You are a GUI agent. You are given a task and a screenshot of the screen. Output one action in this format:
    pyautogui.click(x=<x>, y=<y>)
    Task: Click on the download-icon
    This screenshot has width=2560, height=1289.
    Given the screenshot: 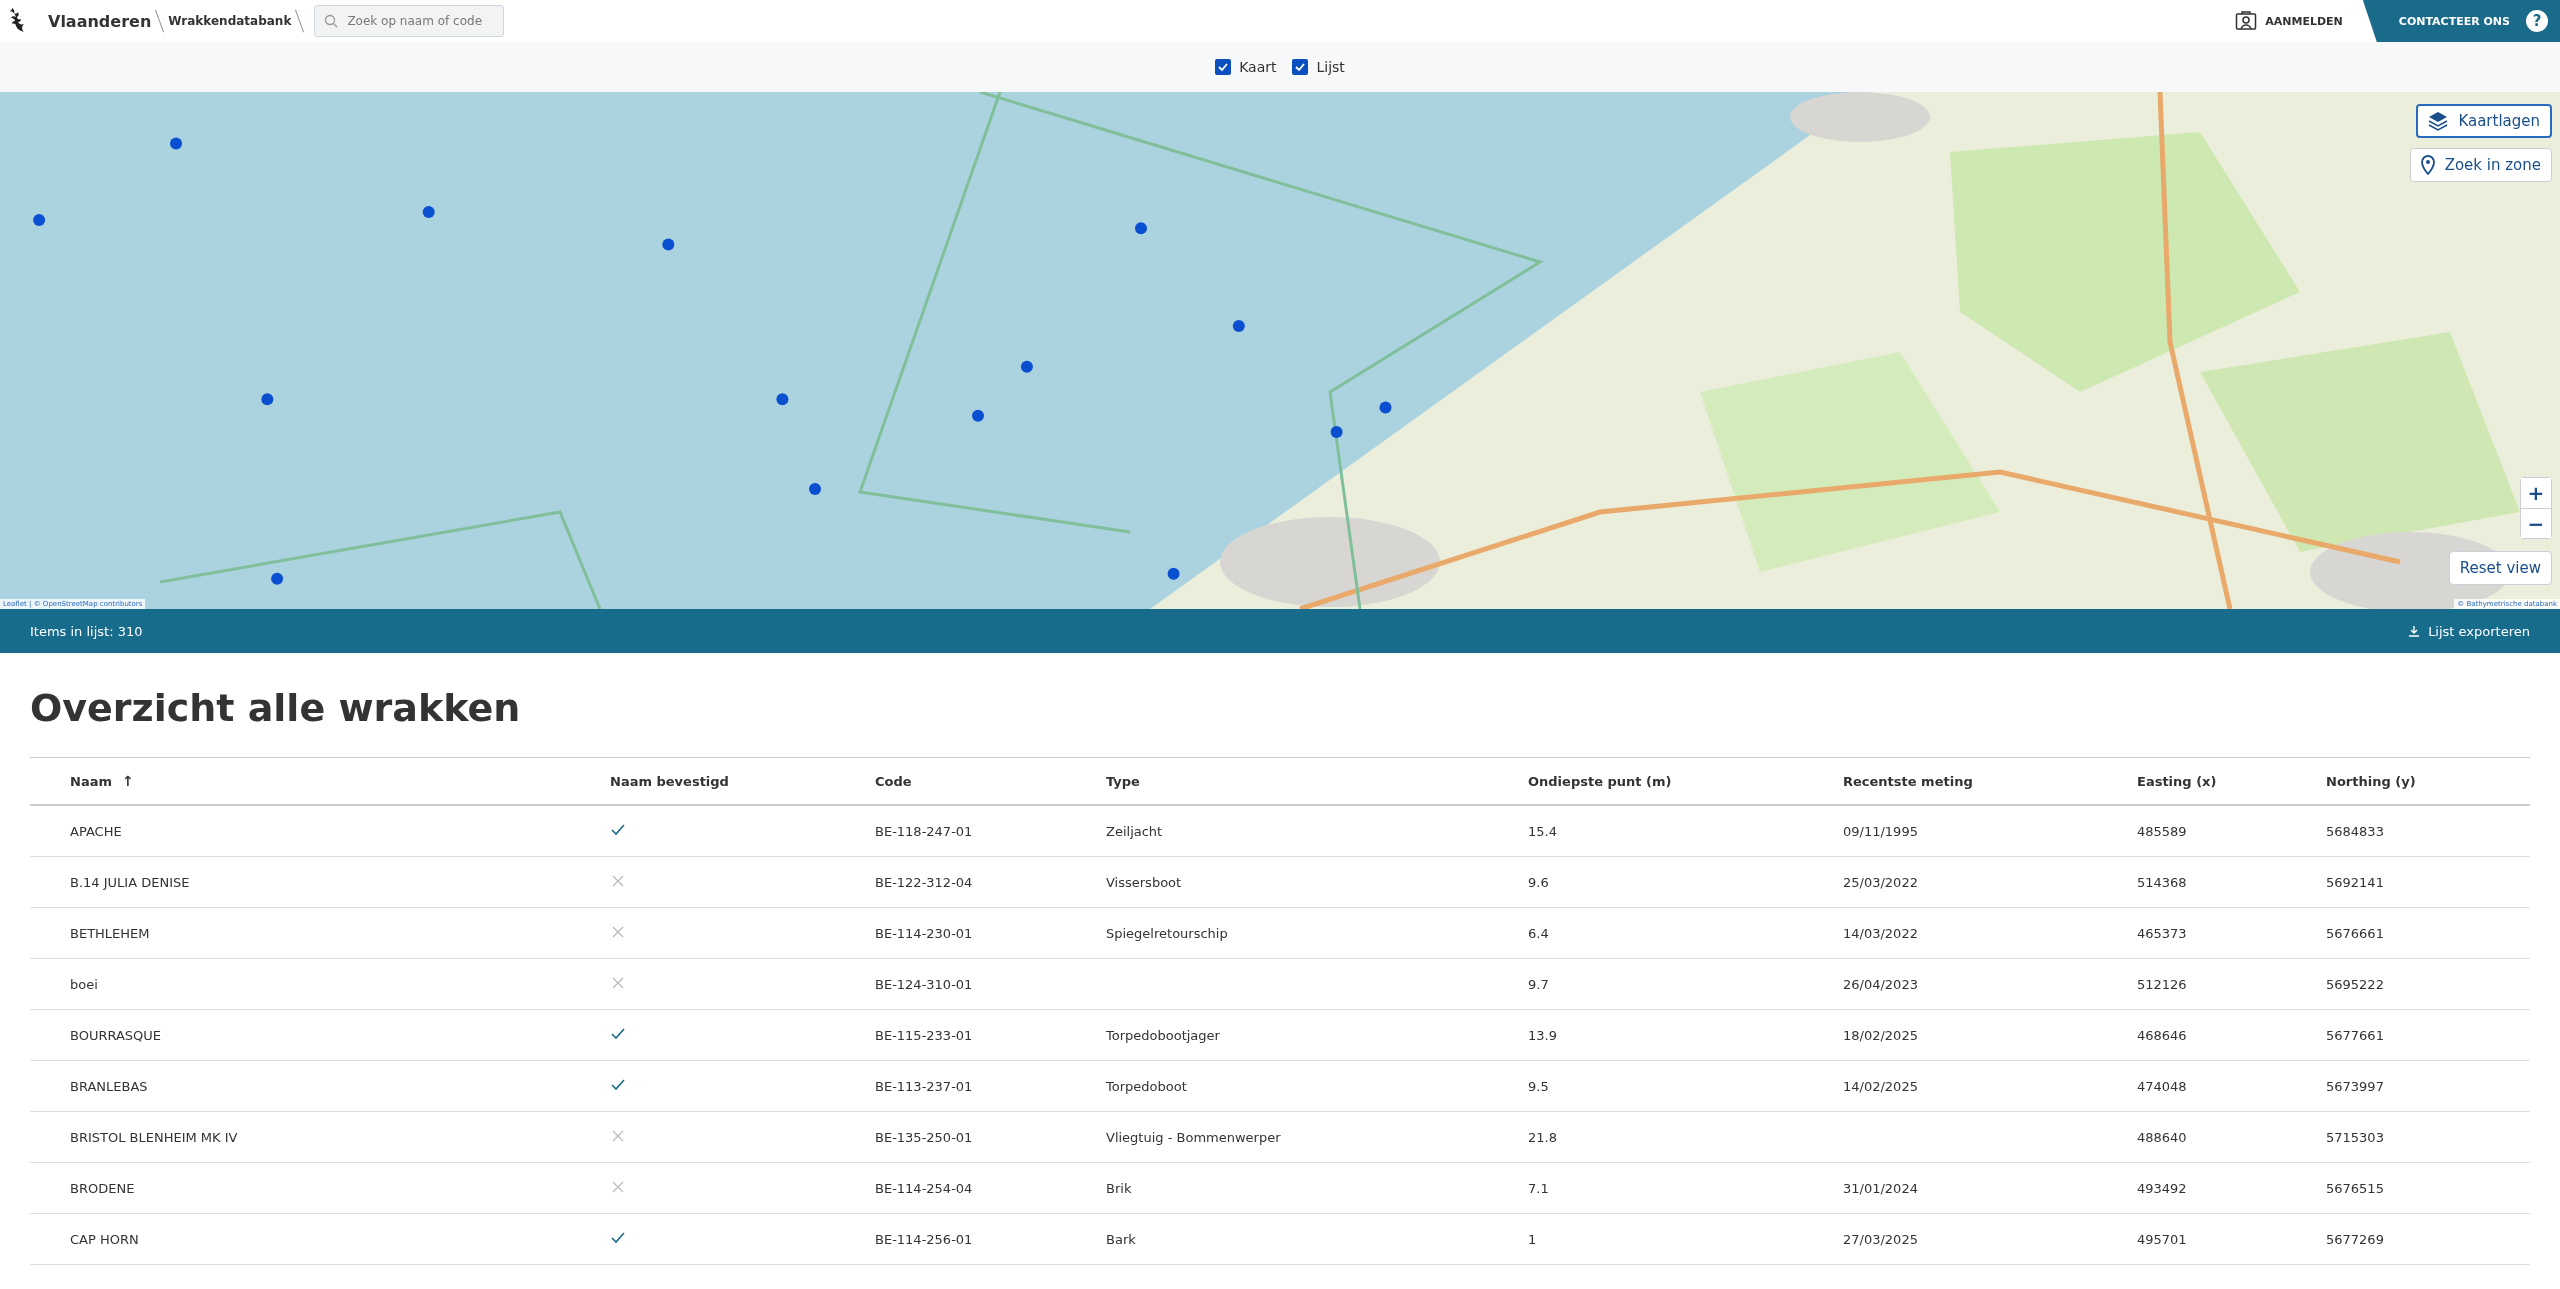 What is the action you would take?
    pyautogui.click(x=2414, y=631)
    